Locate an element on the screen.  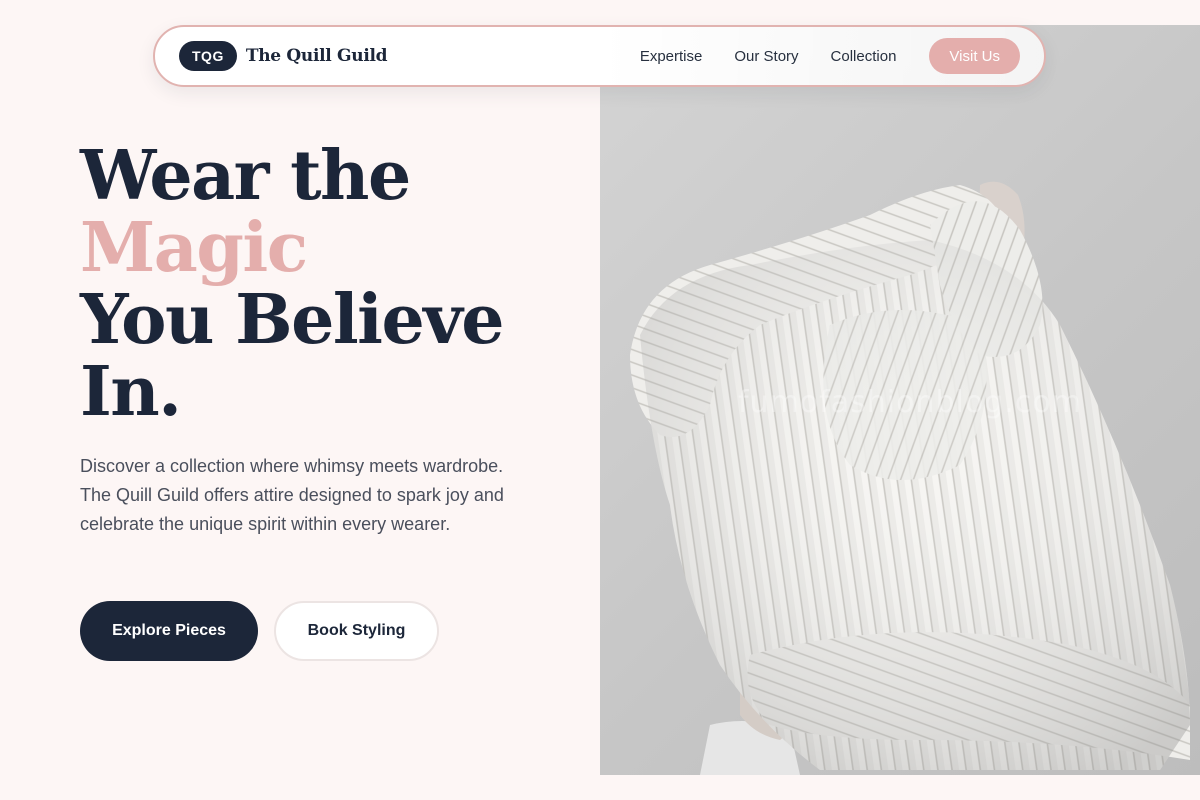
hero-headline: Wear the Magic You Believe In. is located at coordinates (292, 284).